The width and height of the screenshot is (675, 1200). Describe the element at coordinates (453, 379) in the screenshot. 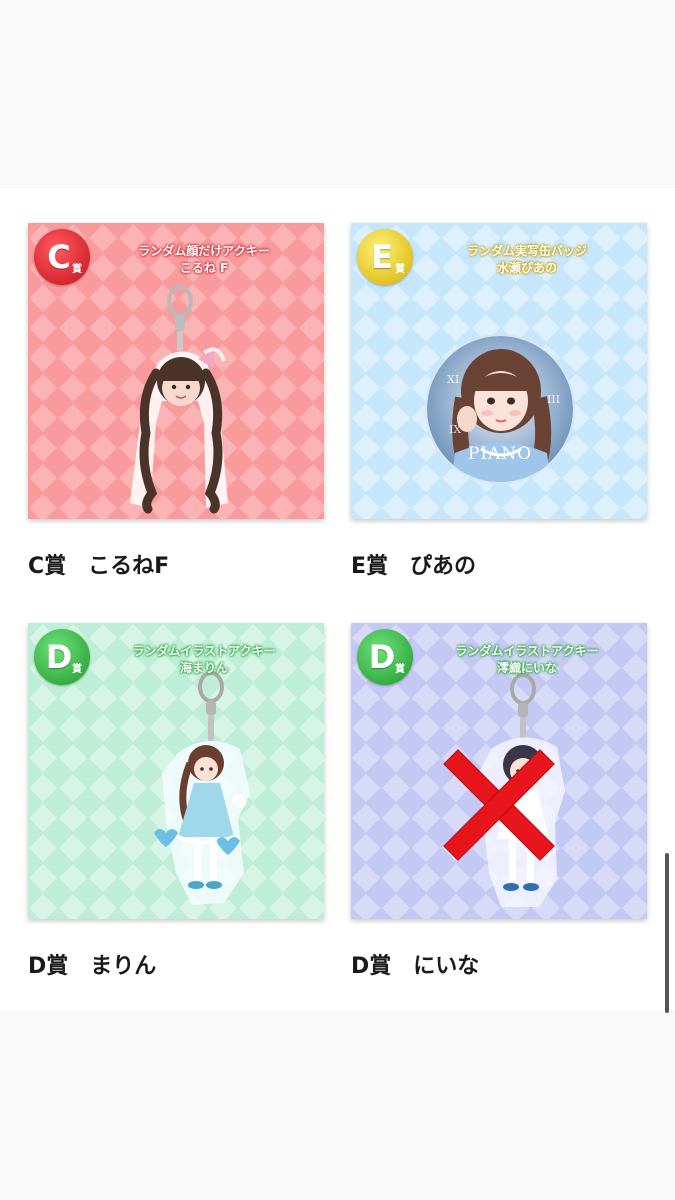

I see `svg-text: XI` at that location.